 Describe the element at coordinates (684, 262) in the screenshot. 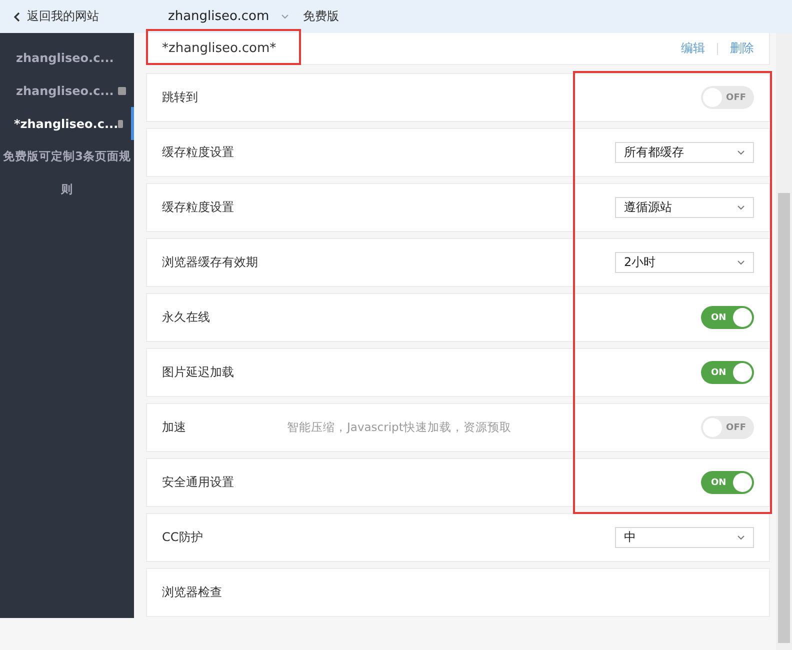

I see `select-dropdown: 2小时` at that location.